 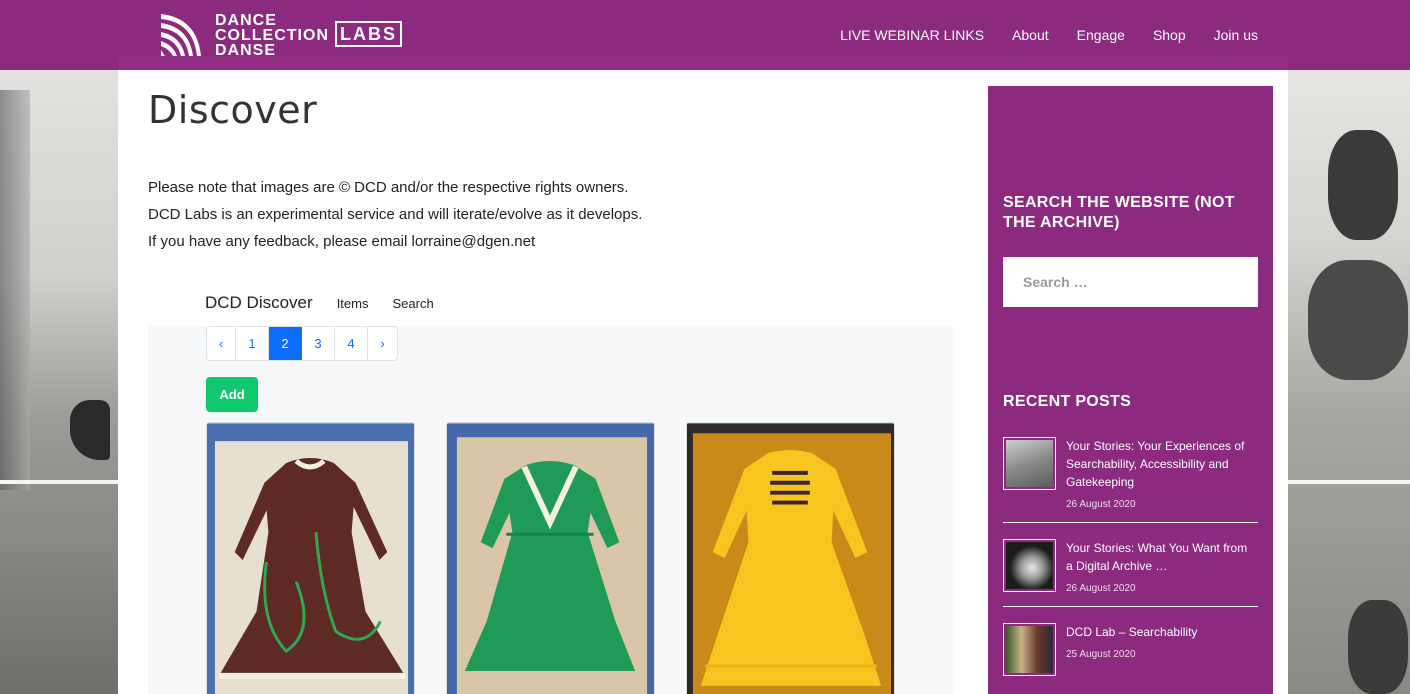 What do you see at coordinates (90, 430) in the screenshot?
I see `dancer-leg` at bounding box center [90, 430].